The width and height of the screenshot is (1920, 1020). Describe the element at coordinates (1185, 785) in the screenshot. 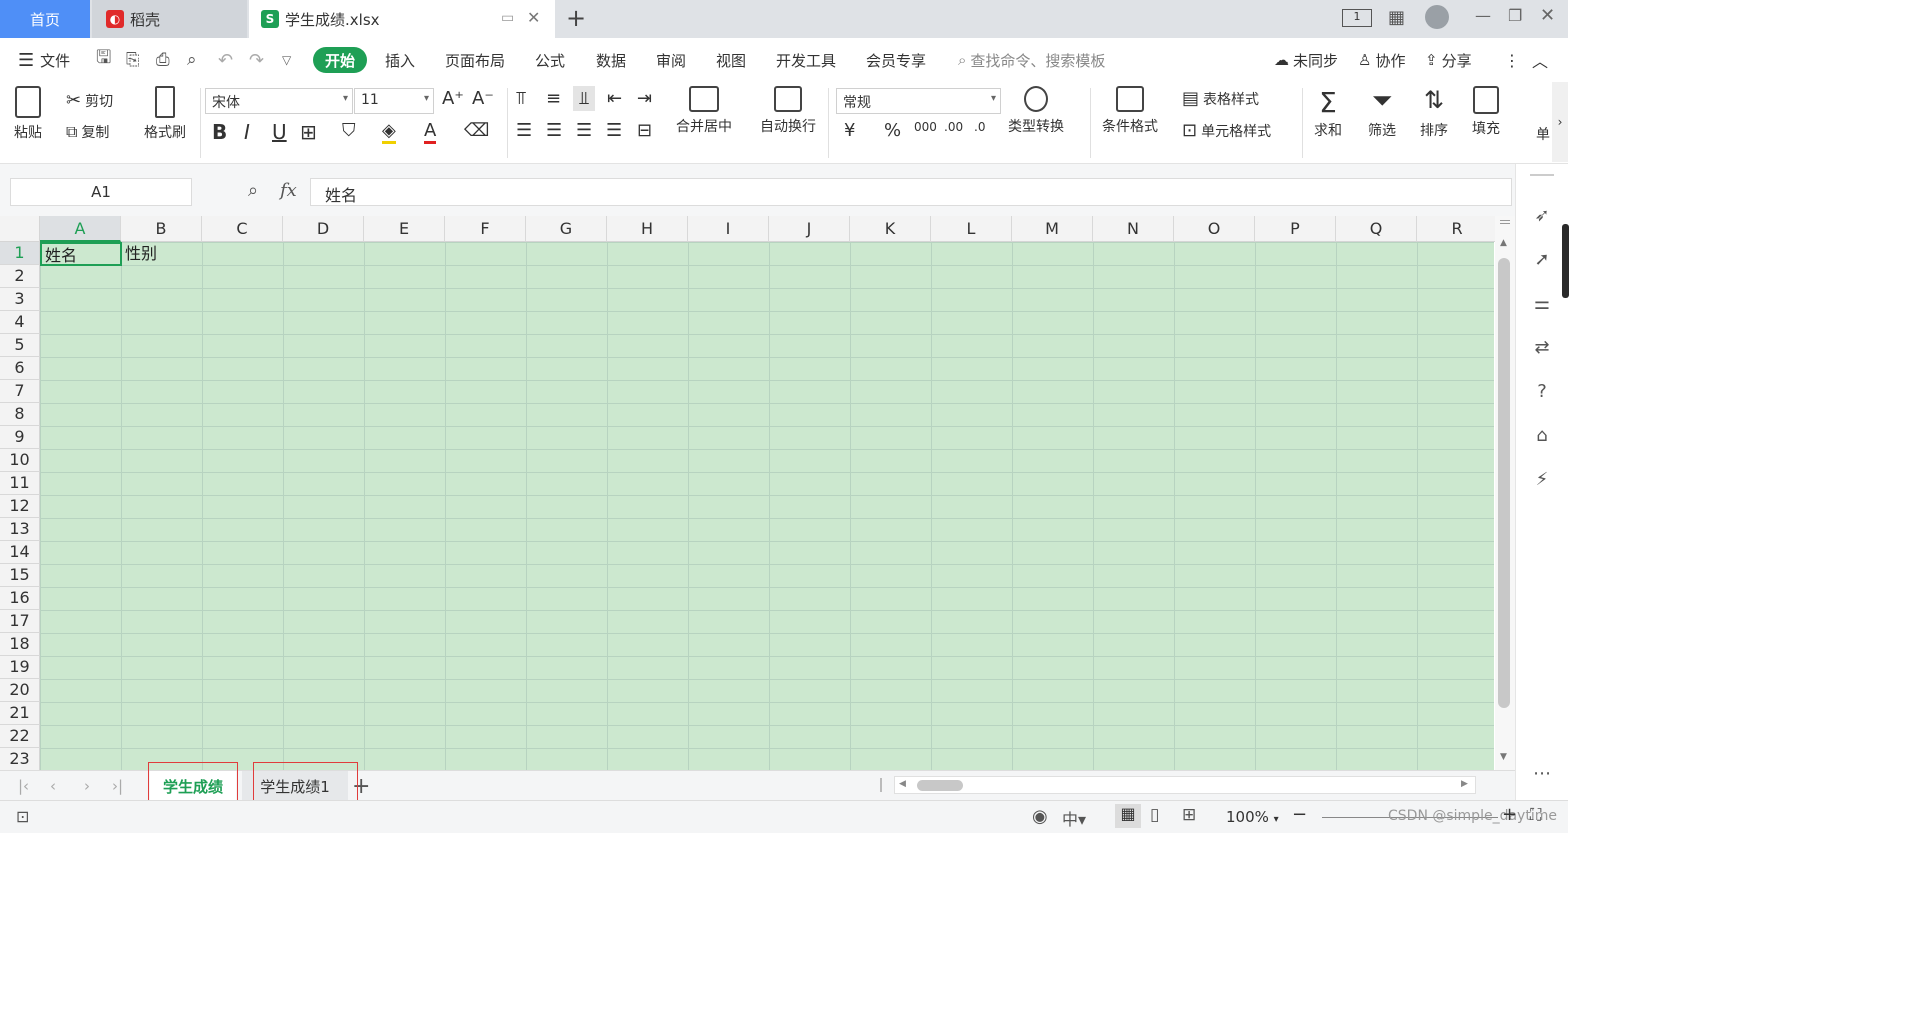

I see `horizontal-scrollbar: ◀ ▶` at that location.